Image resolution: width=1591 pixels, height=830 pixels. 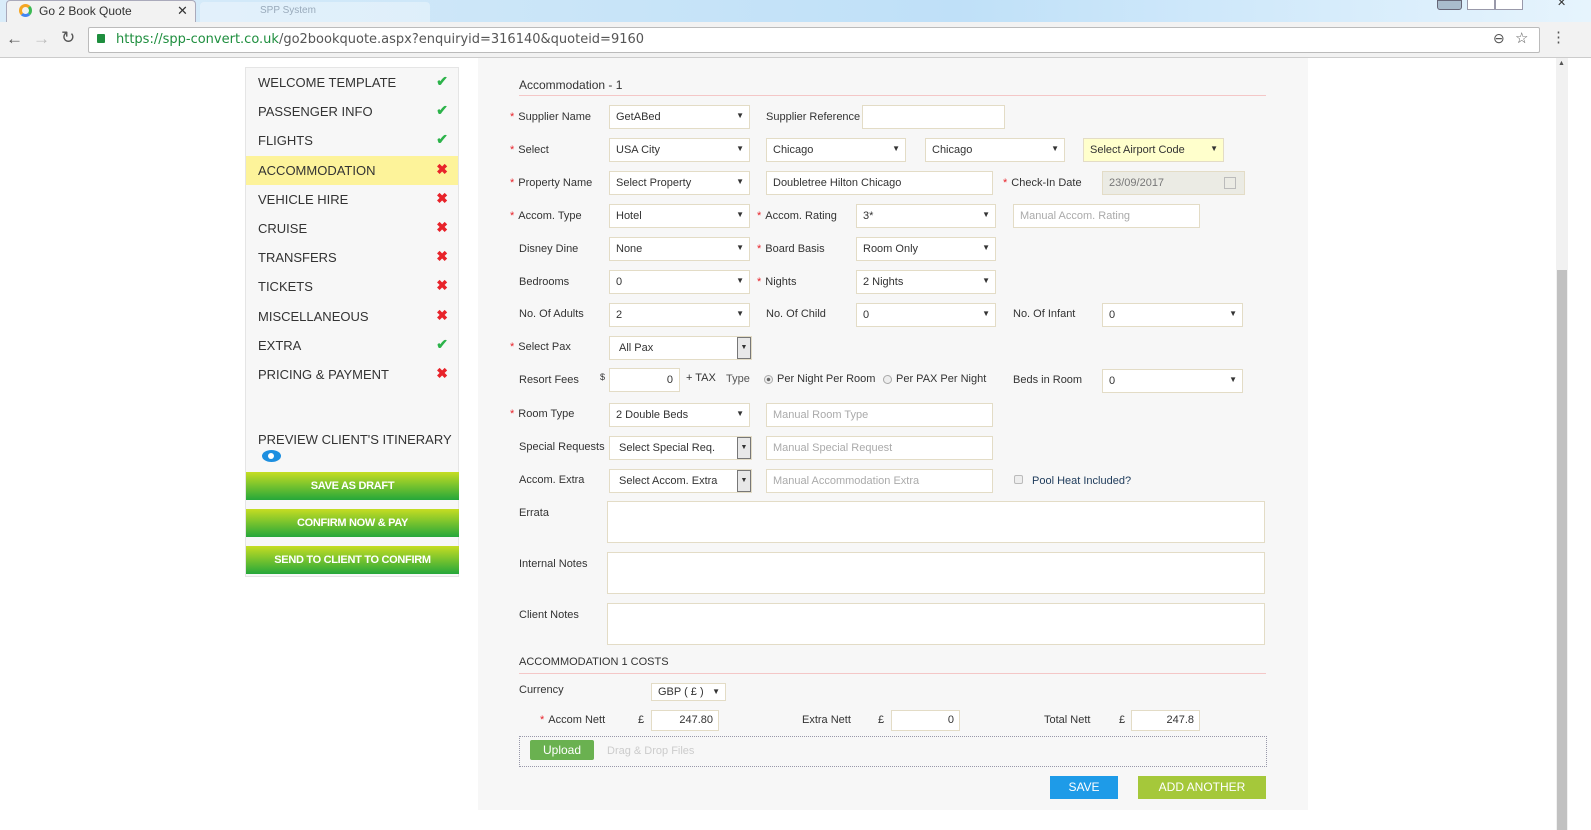 I want to click on scrollbar: ▲, so click(x=1562, y=444).